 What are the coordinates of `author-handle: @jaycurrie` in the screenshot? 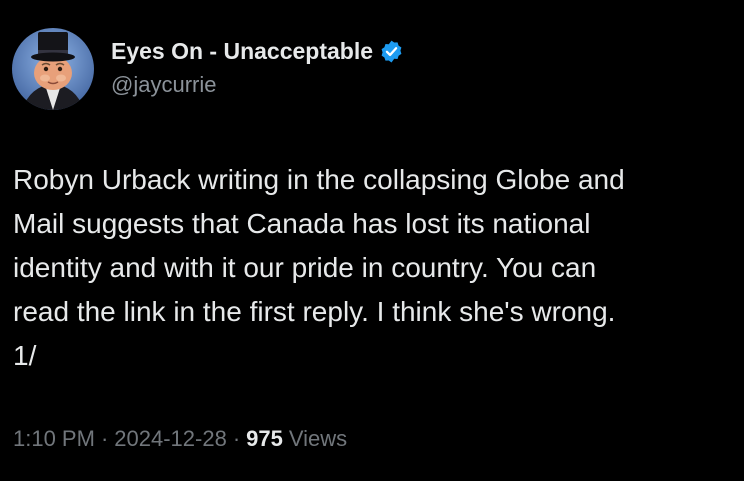 It's located at (163, 85).